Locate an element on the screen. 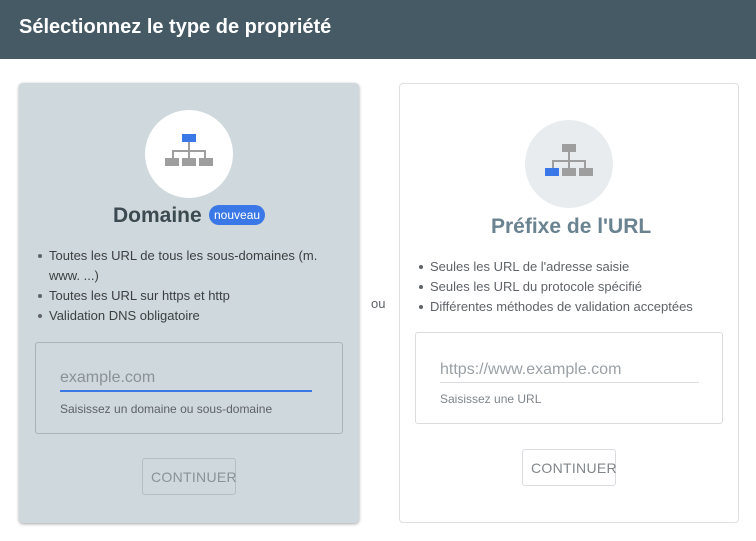 The image size is (756, 541). domain-helper-text: Saisissez un domaine ou sous-domaine is located at coordinates (166, 409).